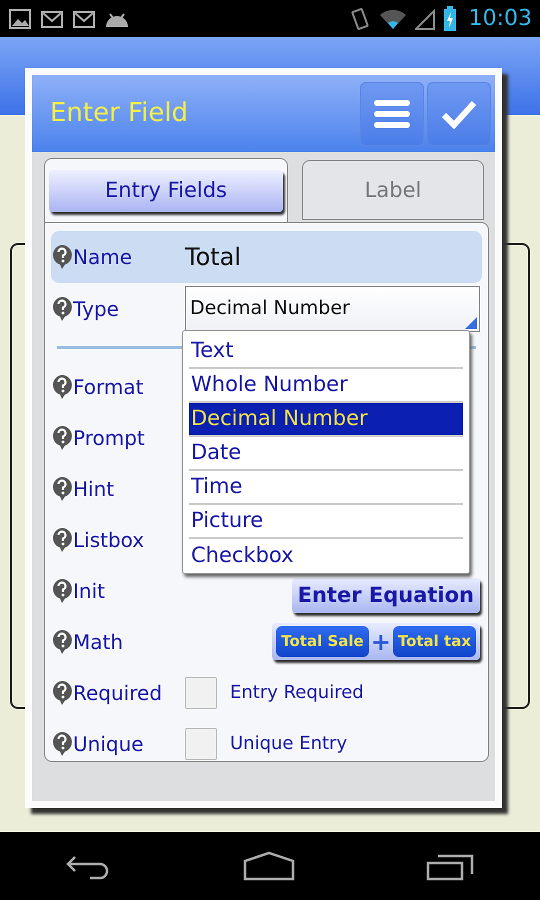 This screenshot has width=540, height=900. I want to click on type-select: Decimal Number, so click(332, 309).